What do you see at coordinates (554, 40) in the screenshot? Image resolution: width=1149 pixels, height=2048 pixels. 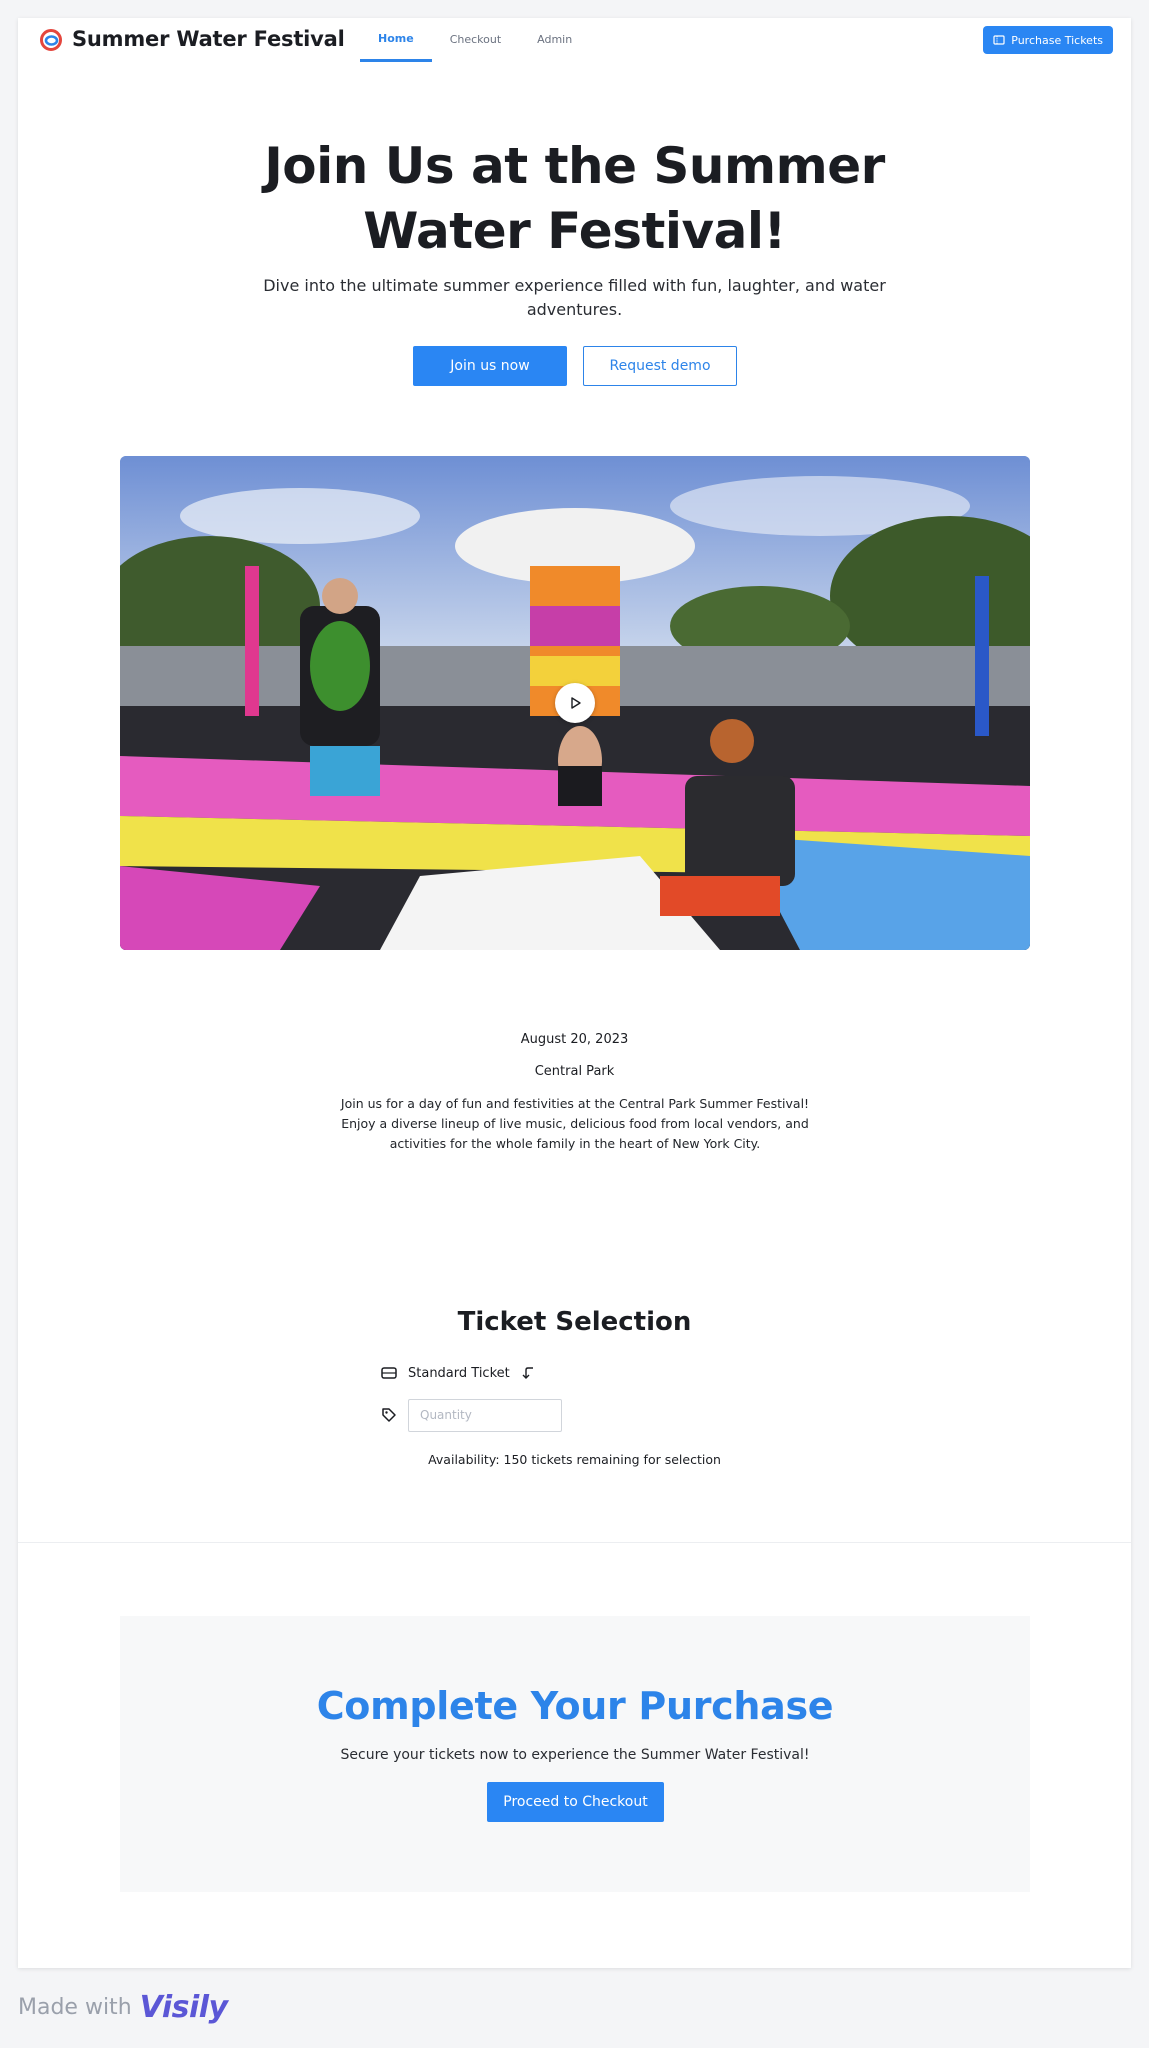 I see `nav-admin: Admin` at bounding box center [554, 40].